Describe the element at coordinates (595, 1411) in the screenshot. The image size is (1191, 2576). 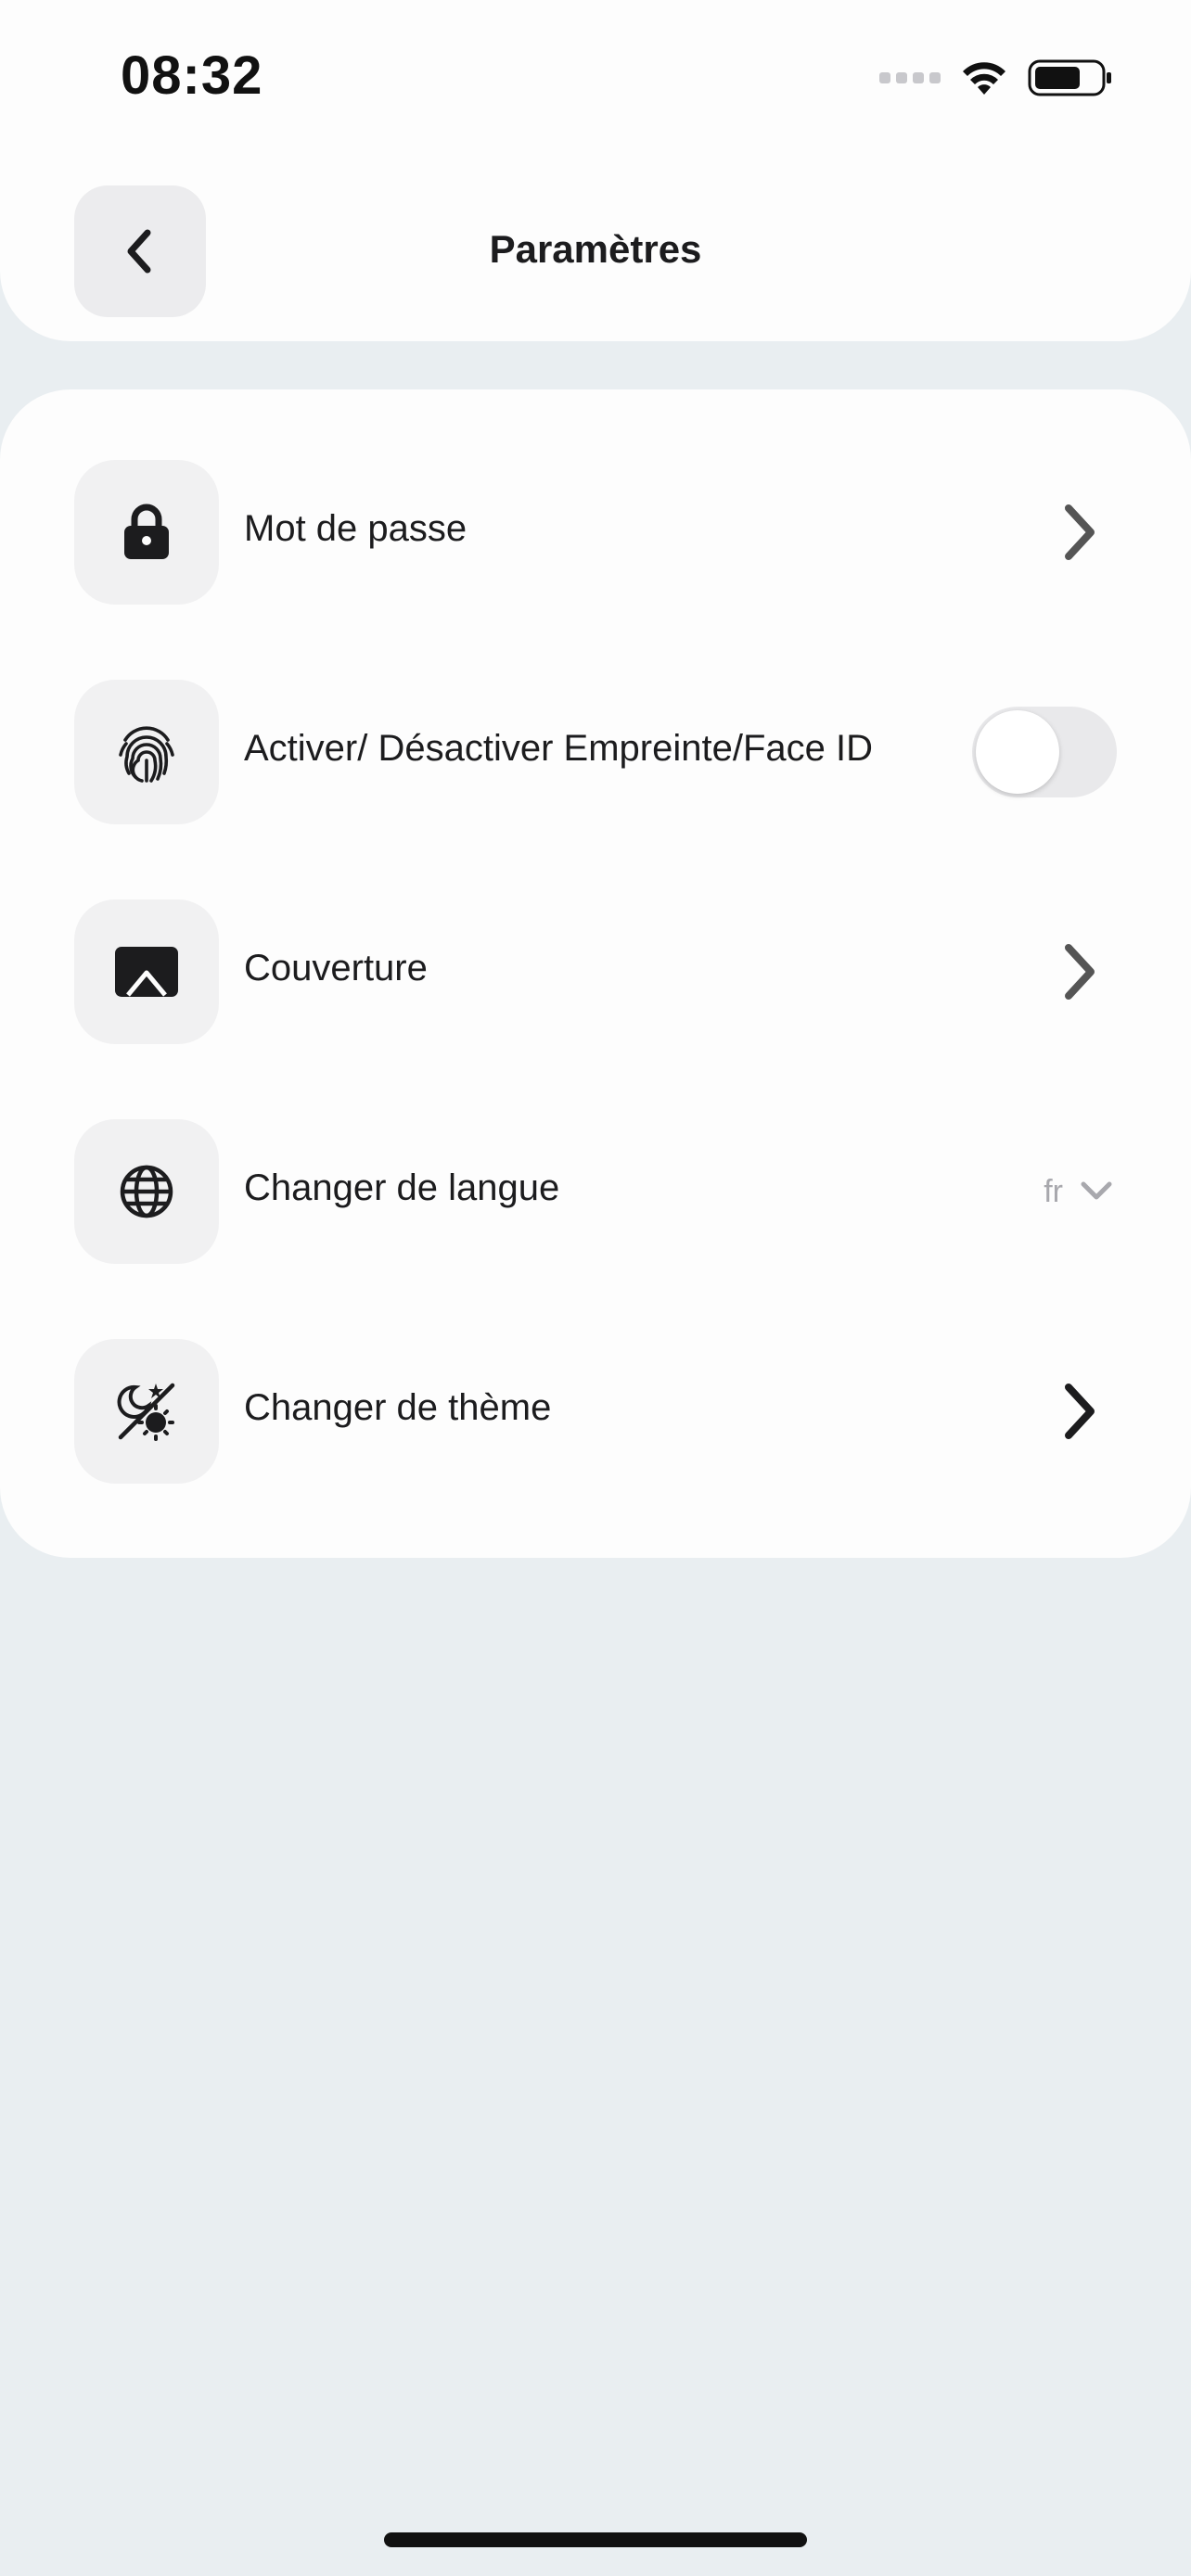
I see `setting-row-theme: Changer de thème` at that location.